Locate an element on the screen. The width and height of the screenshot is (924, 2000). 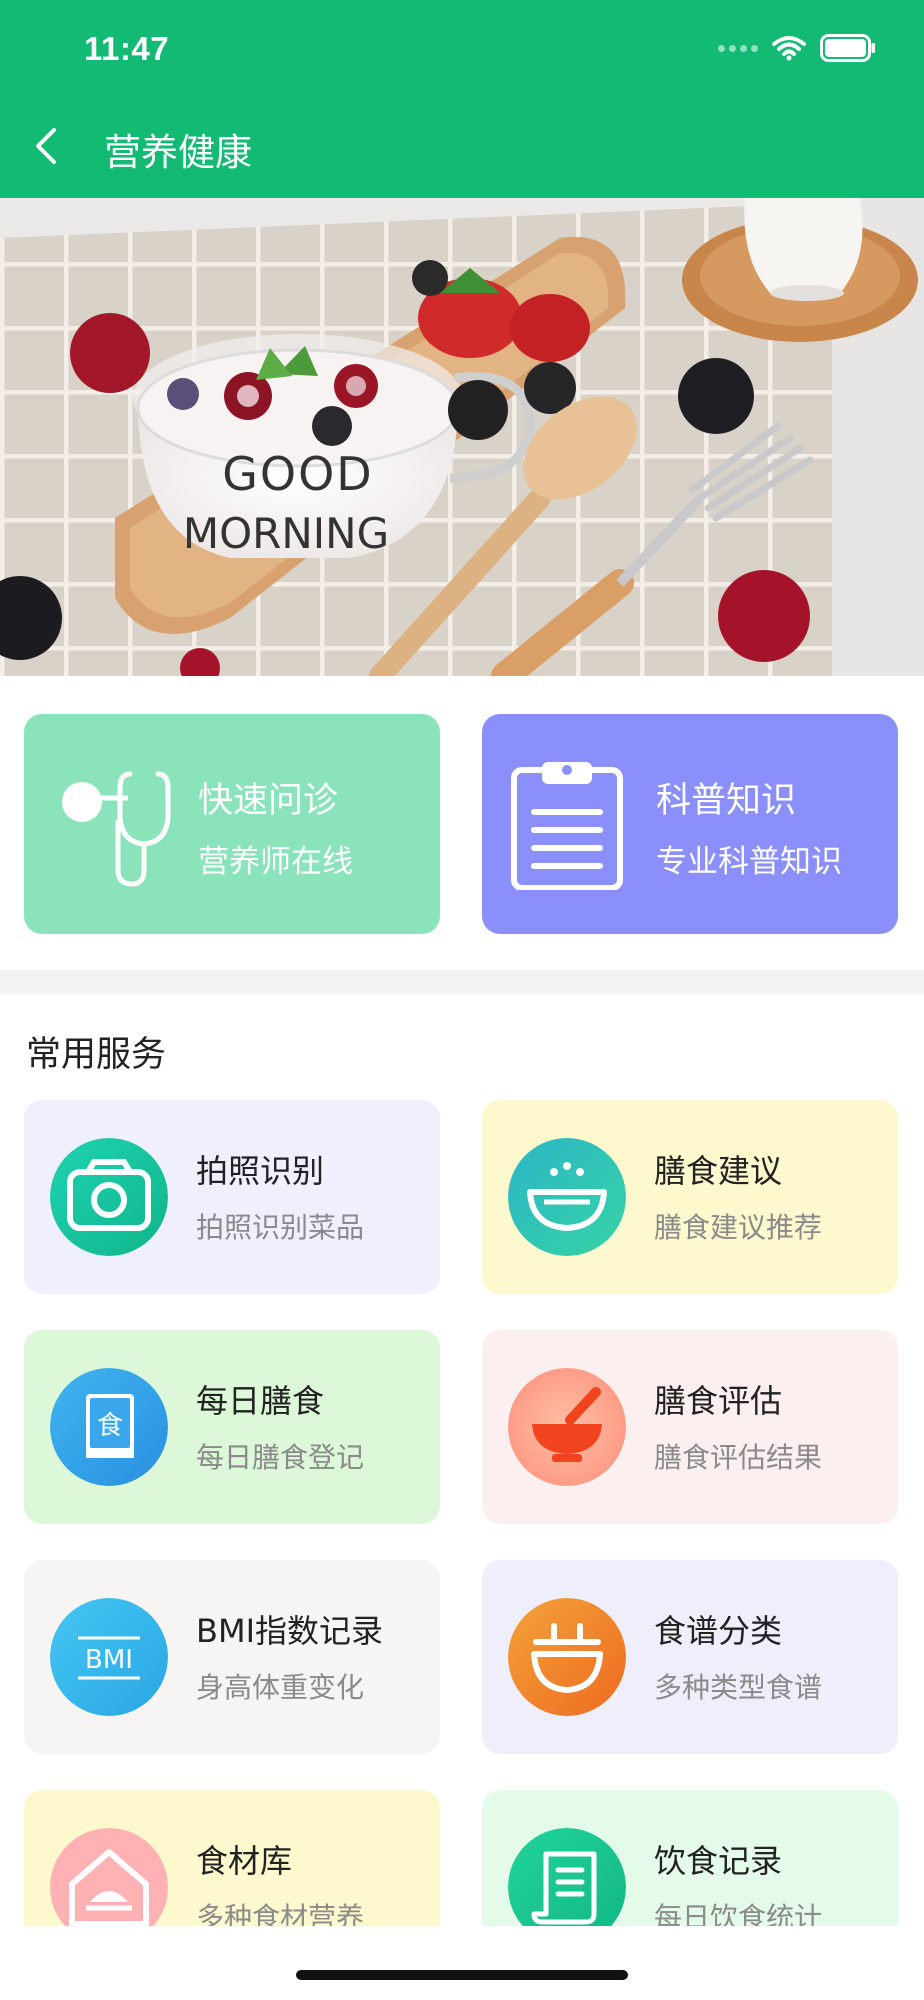
feature-subtitle: 营养师在线 is located at coordinates (275, 862).